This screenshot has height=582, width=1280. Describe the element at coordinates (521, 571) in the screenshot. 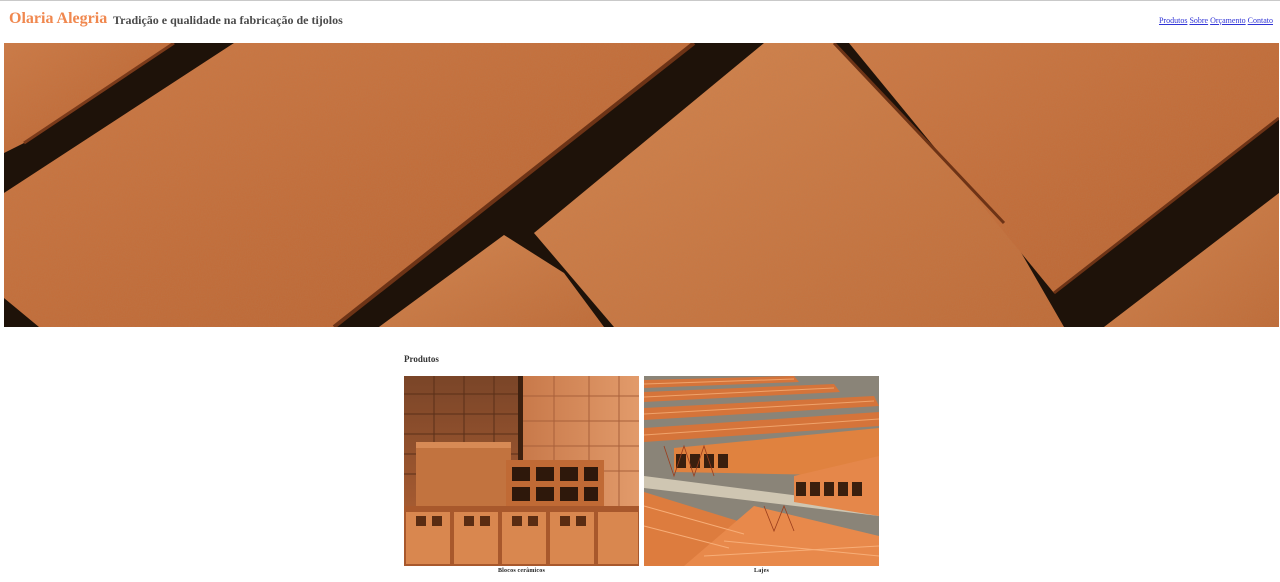

I see `product-caption-blocos: Blocos cerâmicos` at that location.